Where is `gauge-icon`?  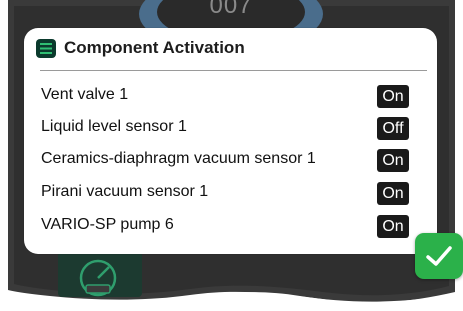 gauge-icon is located at coordinates (98, 278).